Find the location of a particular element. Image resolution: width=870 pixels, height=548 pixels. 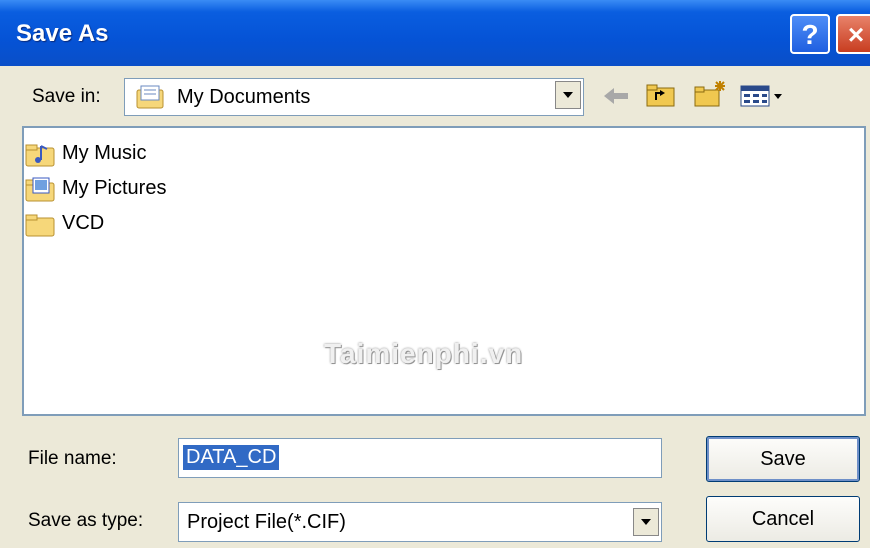

save-type-label: Save as type: is located at coordinates (86, 520).